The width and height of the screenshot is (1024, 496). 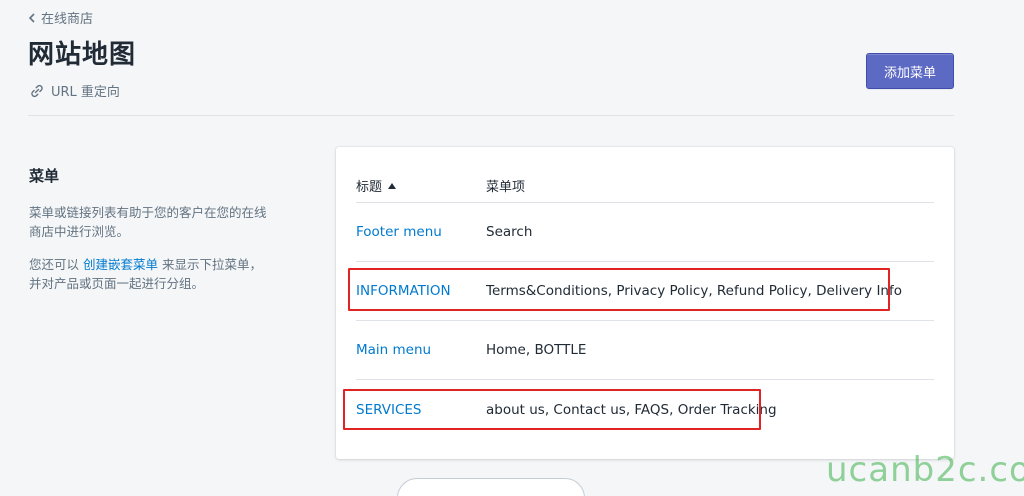 What do you see at coordinates (85, 92) in the screenshot?
I see `url-redirect-label: URL 重定向` at bounding box center [85, 92].